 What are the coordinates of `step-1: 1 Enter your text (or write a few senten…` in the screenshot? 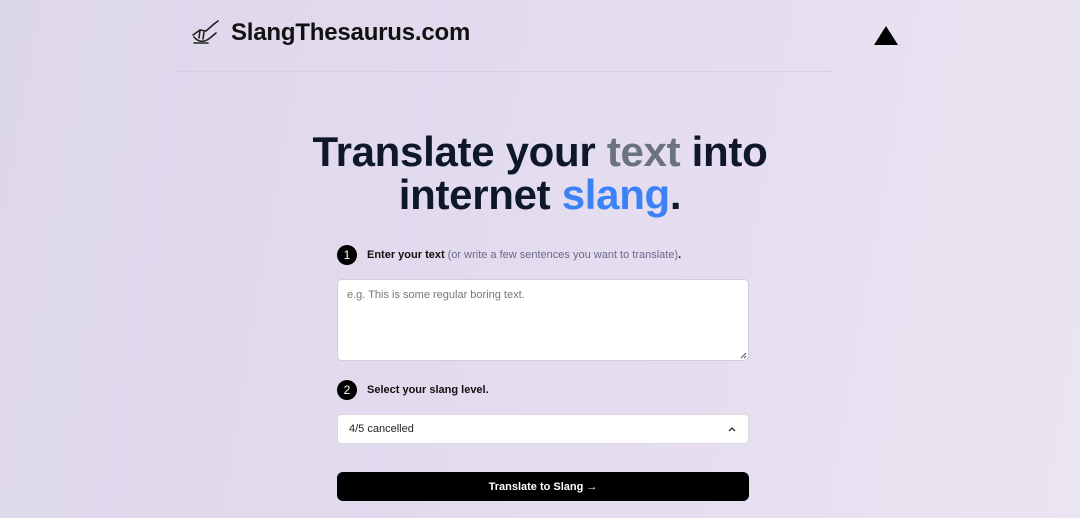 It's located at (509, 255).